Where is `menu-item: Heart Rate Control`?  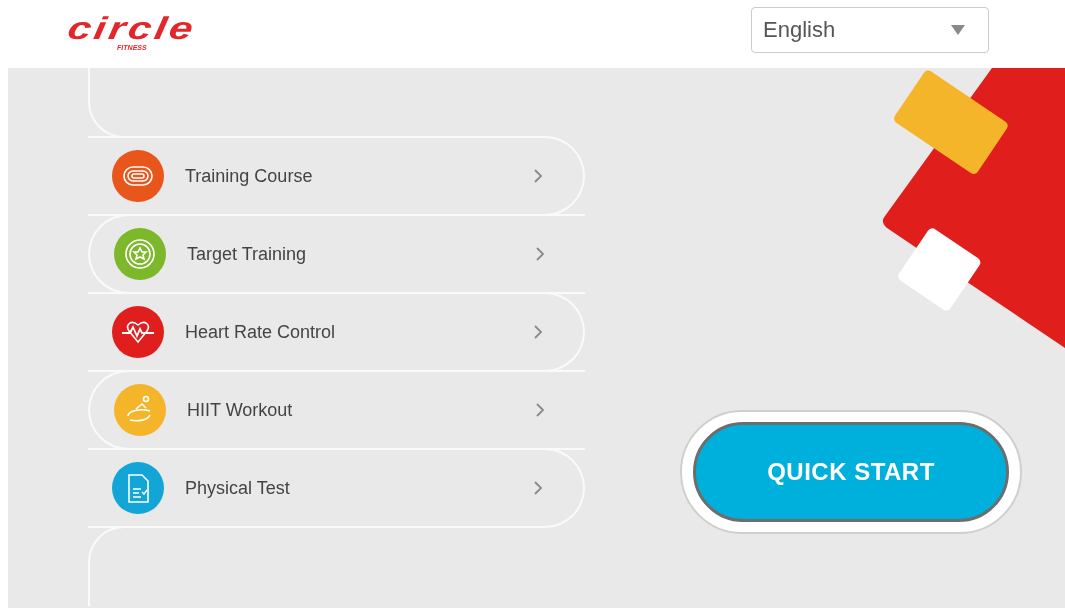
menu-item: Heart Rate Control is located at coordinates (336, 332).